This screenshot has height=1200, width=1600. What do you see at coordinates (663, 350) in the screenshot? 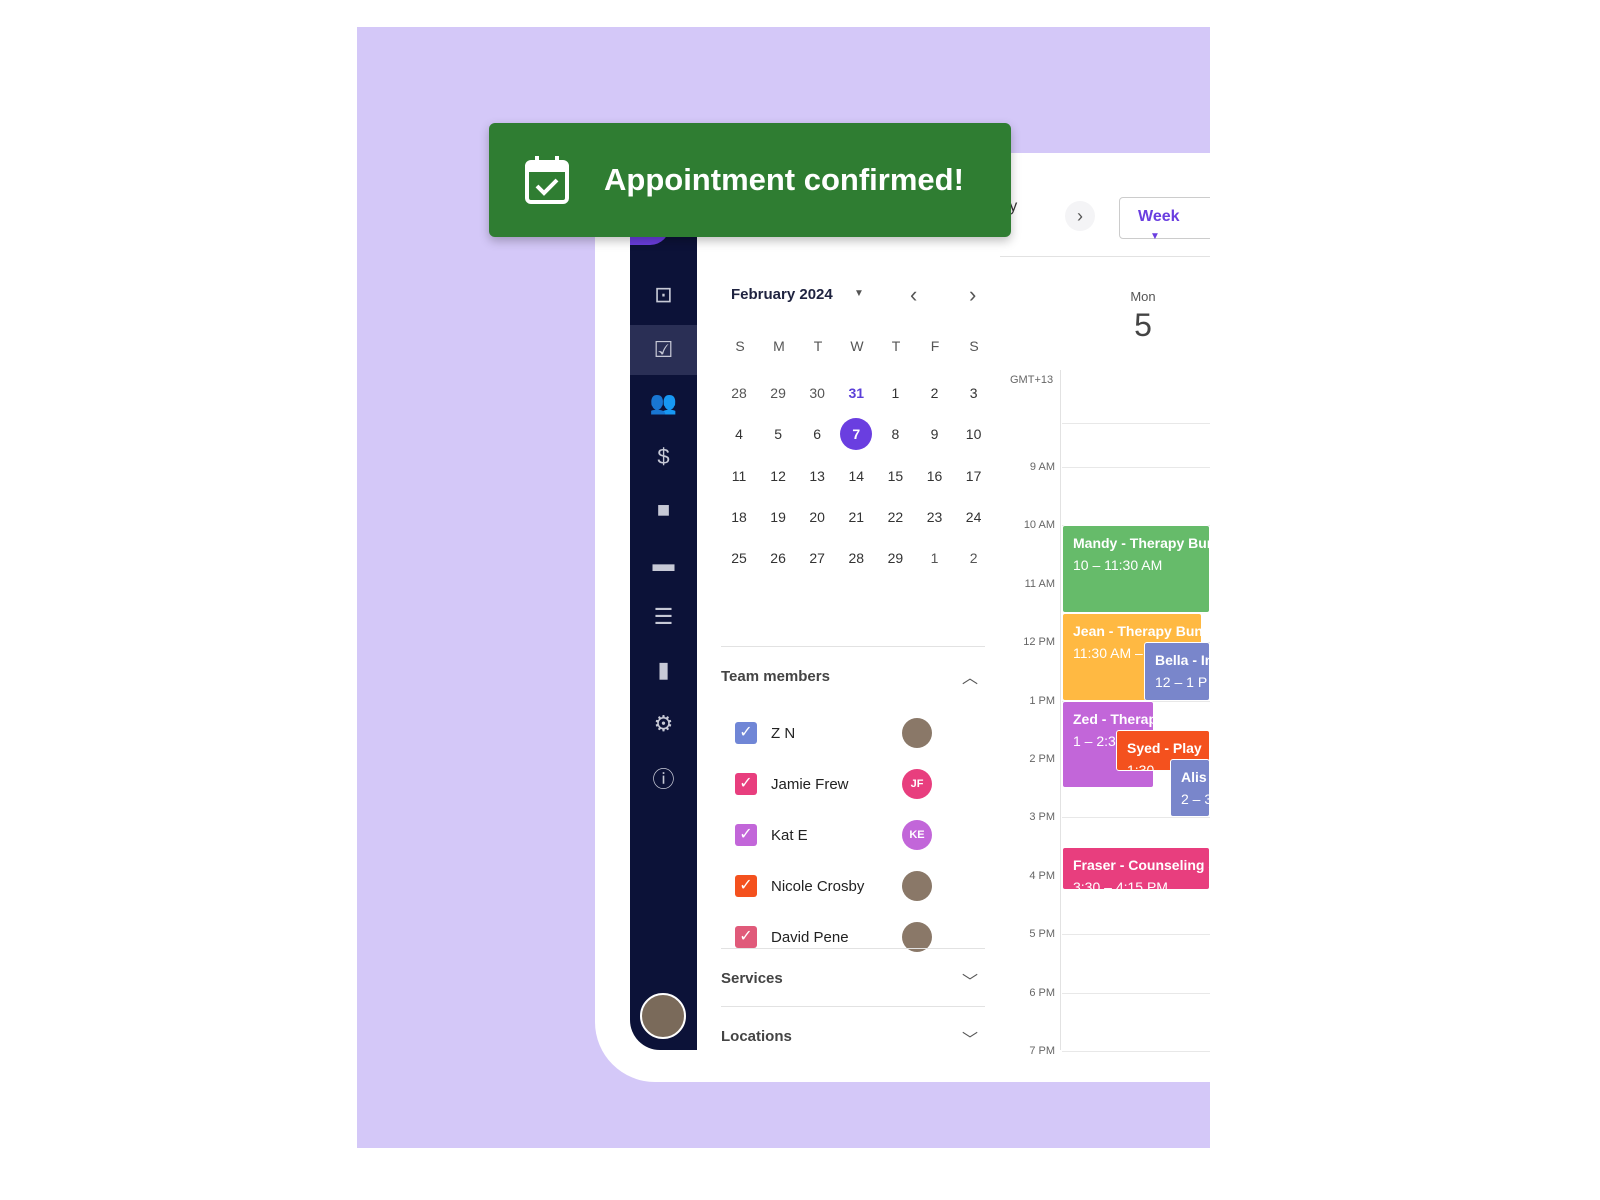
I see `calendar-check-icon: ☑` at bounding box center [663, 350].